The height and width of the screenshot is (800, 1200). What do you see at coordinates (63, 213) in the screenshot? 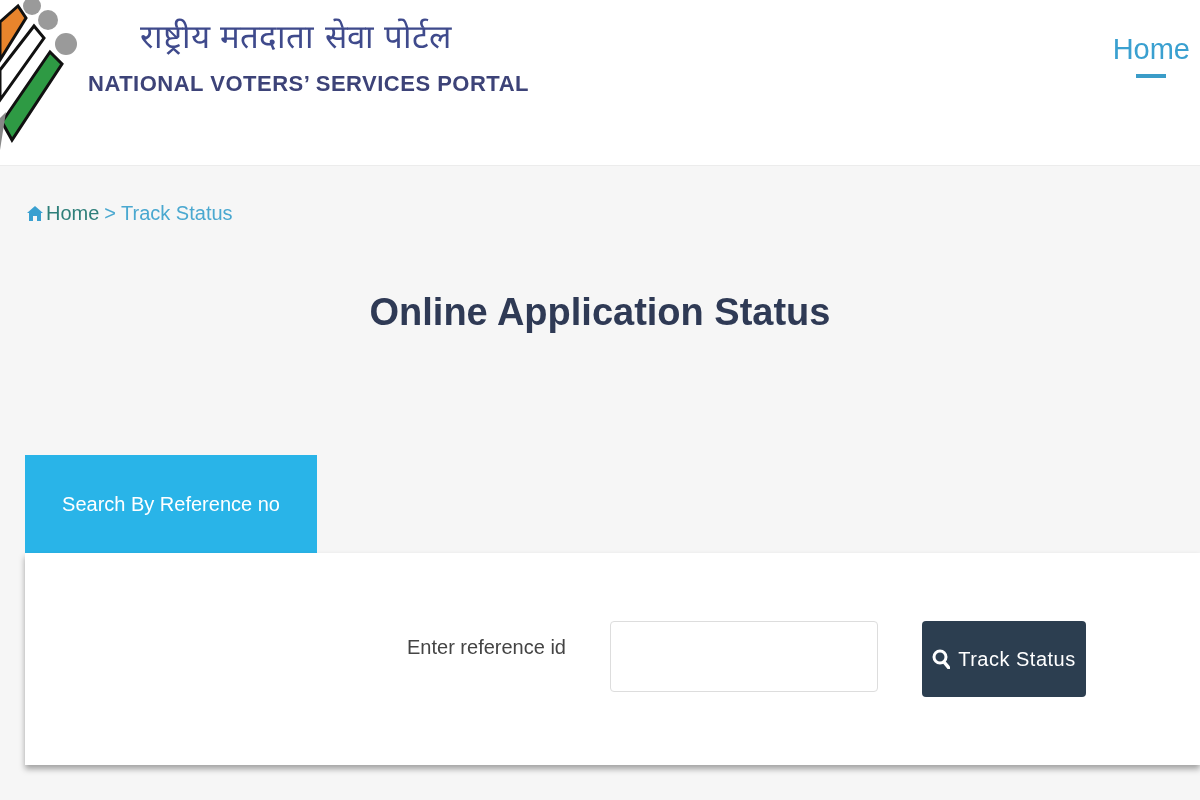
I see `breadcrumb-home-link: Home` at bounding box center [63, 213].